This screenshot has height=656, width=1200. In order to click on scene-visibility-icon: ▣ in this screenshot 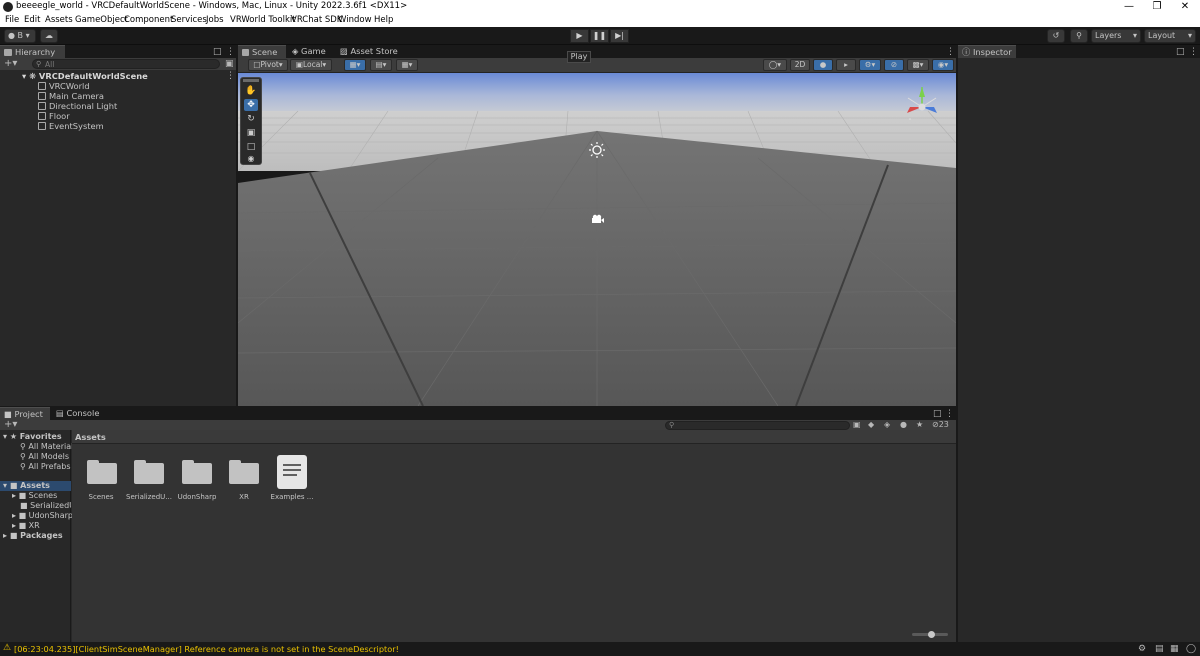, I will do `click(229, 64)`.